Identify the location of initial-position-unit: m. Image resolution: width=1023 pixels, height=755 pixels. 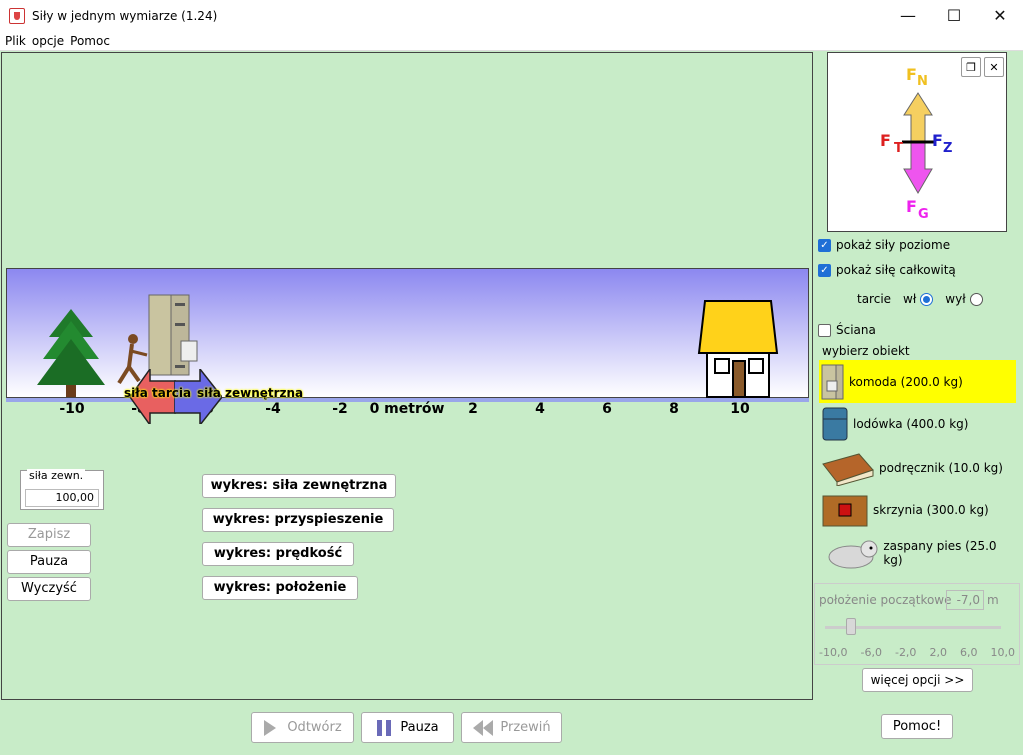
(993, 600).